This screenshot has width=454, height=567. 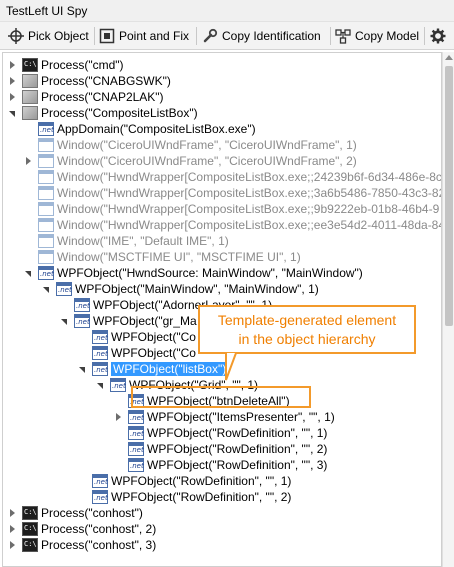 I want to click on copy-identification-button: Copy Identification, so click(x=261, y=36).